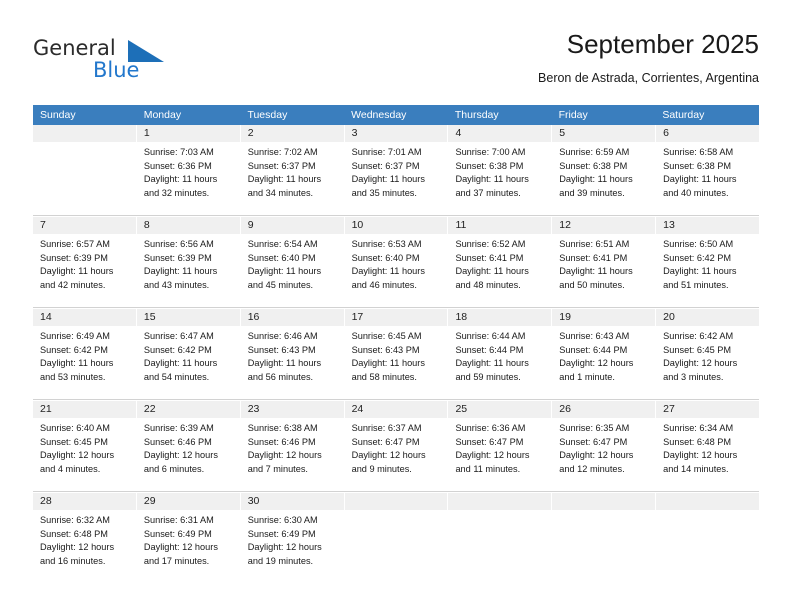 The image size is (792, 612). What do you see at coordinates (282, 152) in the screenshot?
I see `day-sunrise-text: Sunrise: 7:02 AM` at bounding box center [282, 152].